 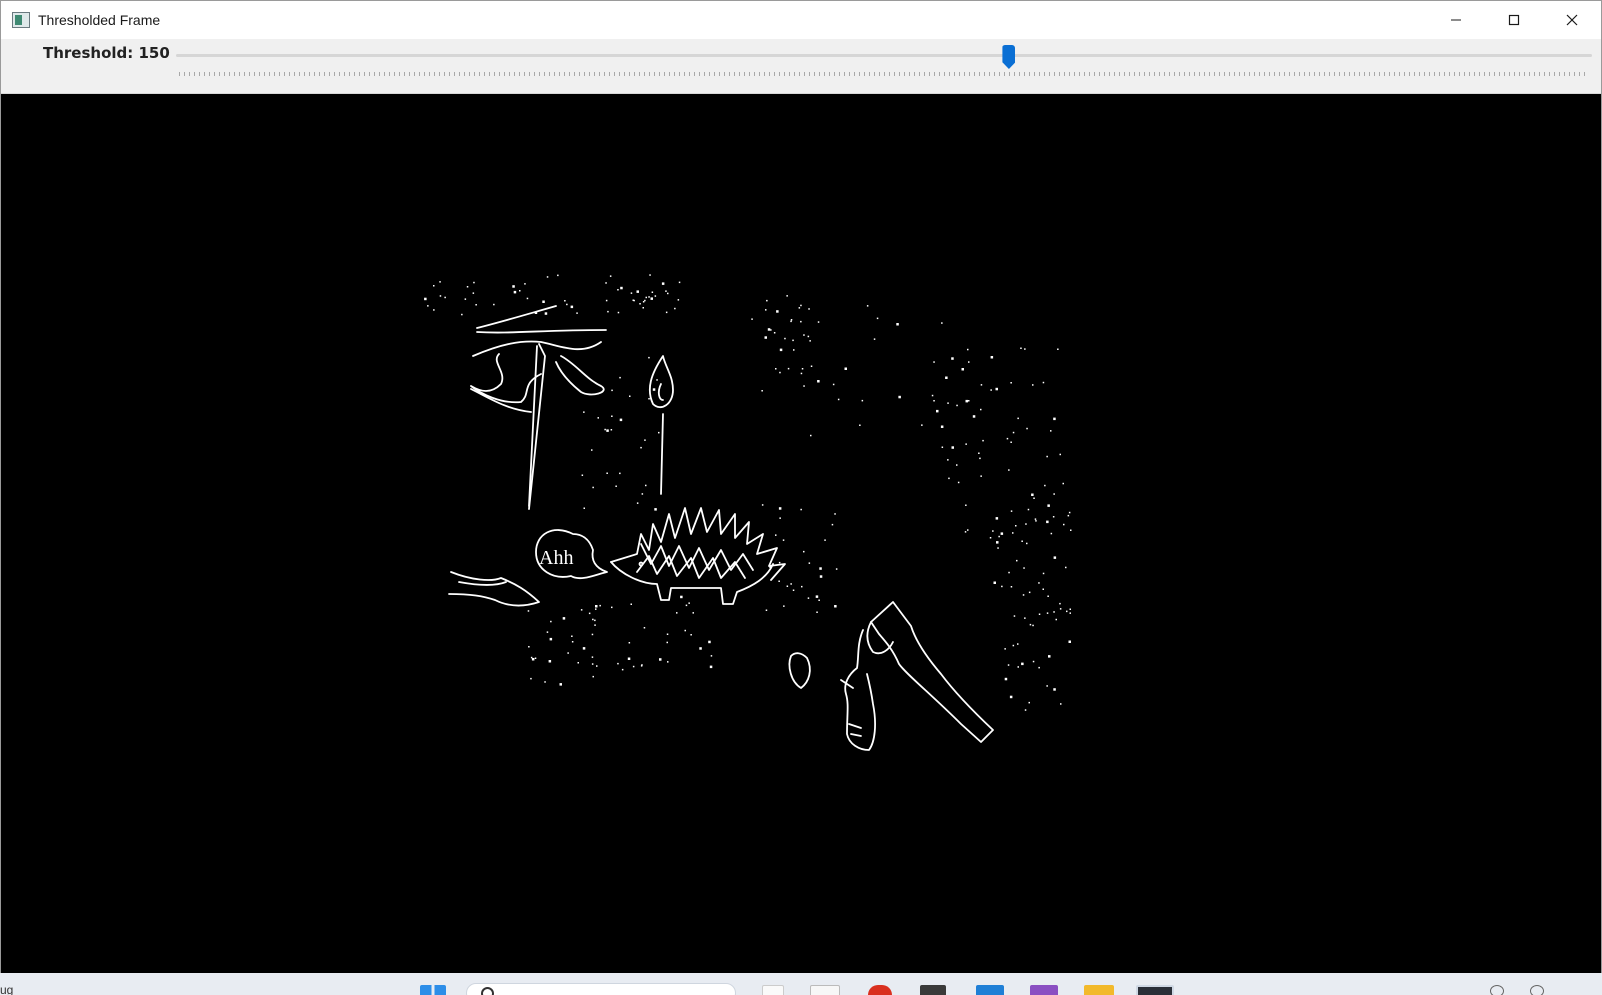 I want to click on book-icon, so click(x=933, y=990).